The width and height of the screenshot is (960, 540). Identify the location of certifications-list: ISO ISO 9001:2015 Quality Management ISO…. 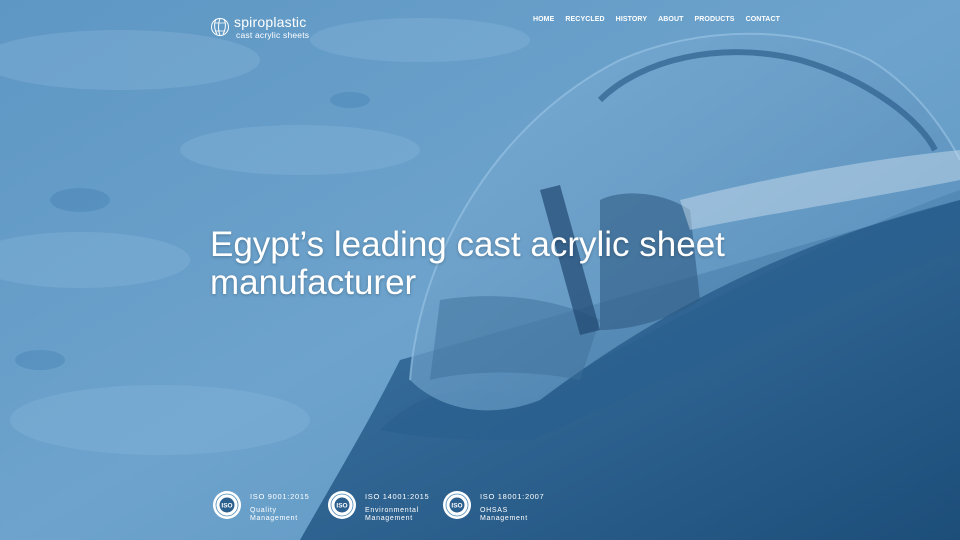
(384, 506).